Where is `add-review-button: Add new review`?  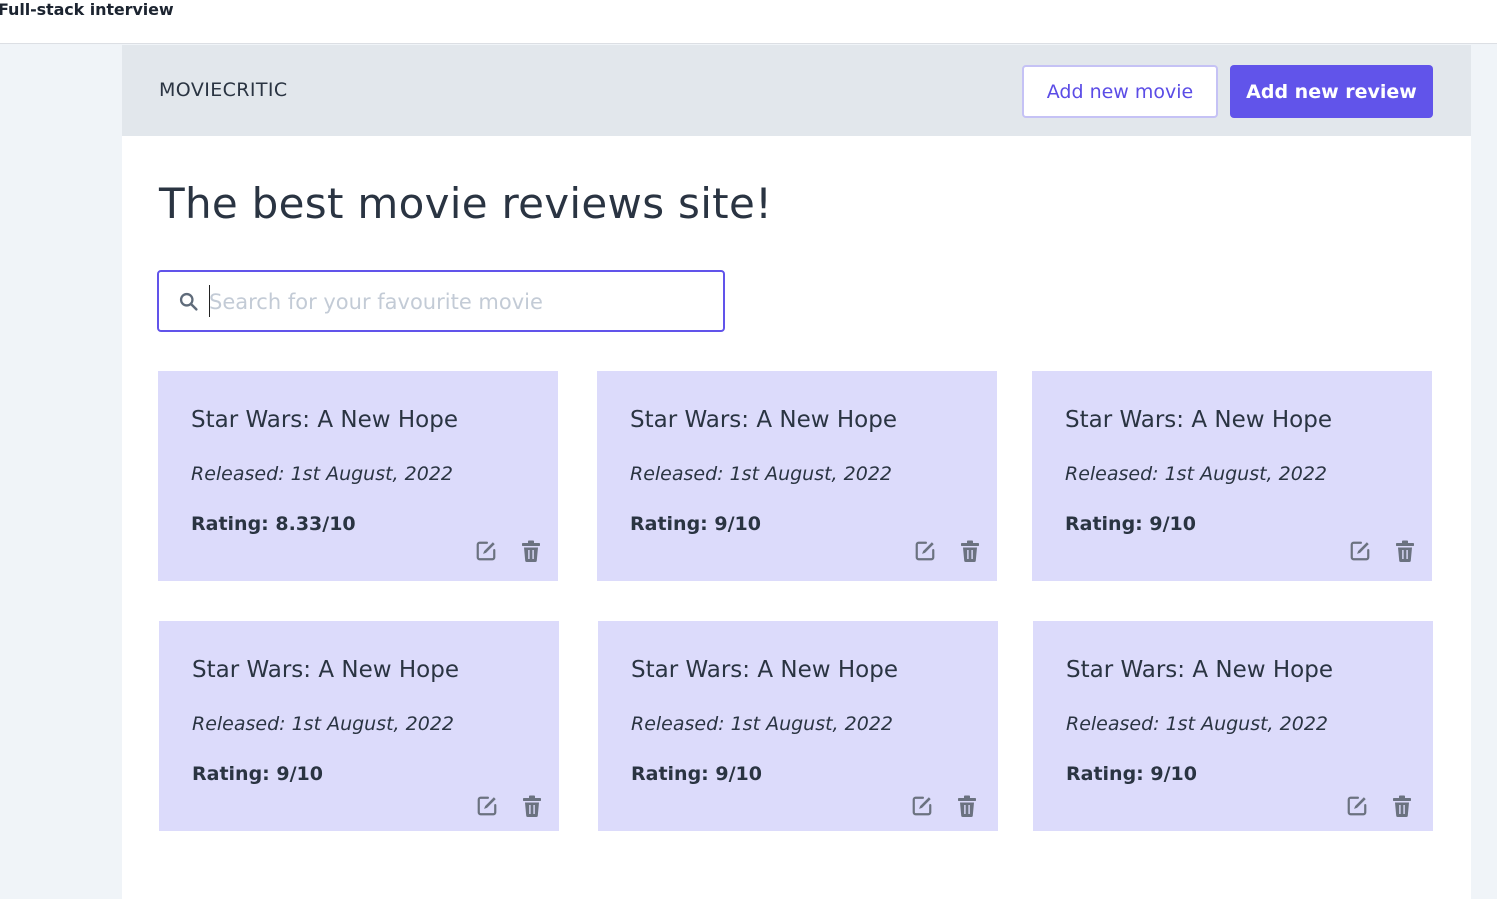 add-review-button: Add new review is located at coordinates (1331, 91).